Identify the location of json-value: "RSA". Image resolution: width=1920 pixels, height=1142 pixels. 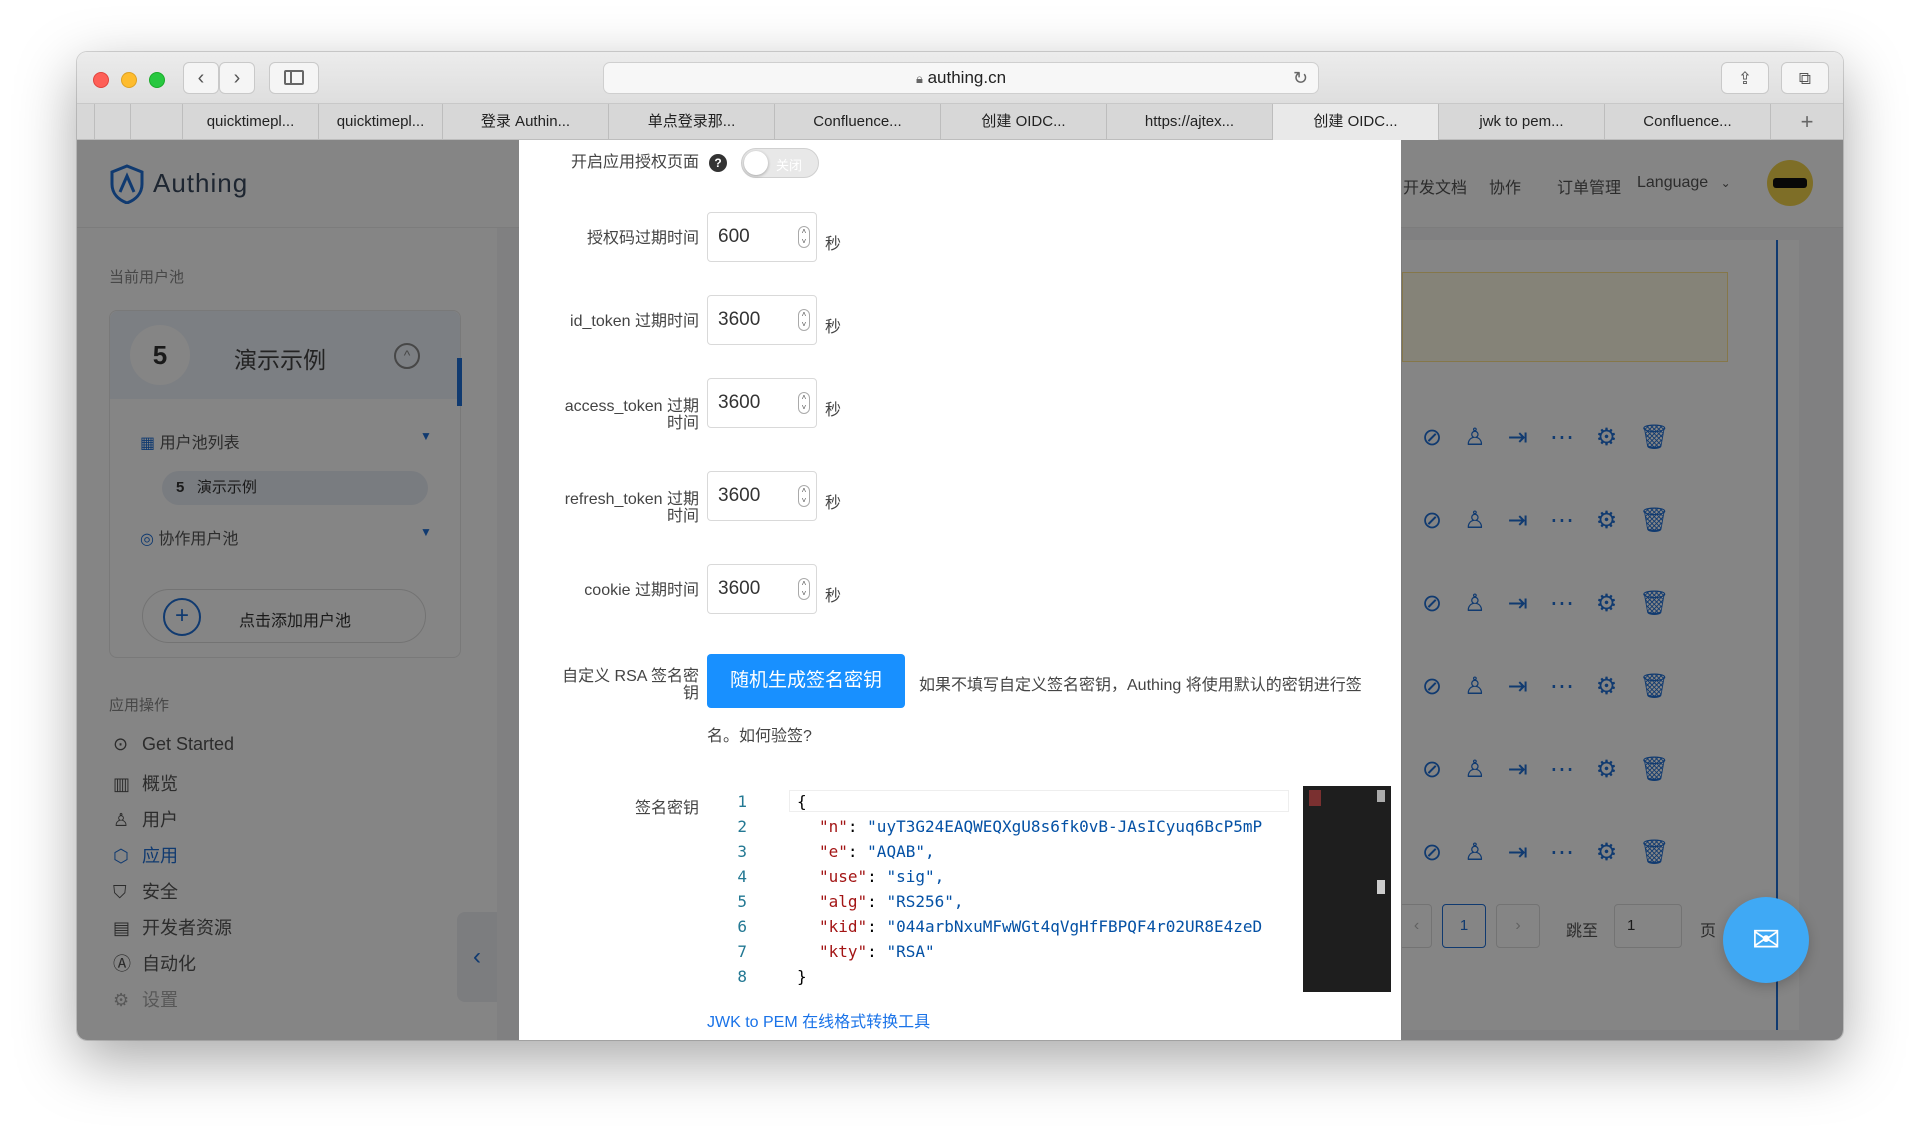
(910, 951).